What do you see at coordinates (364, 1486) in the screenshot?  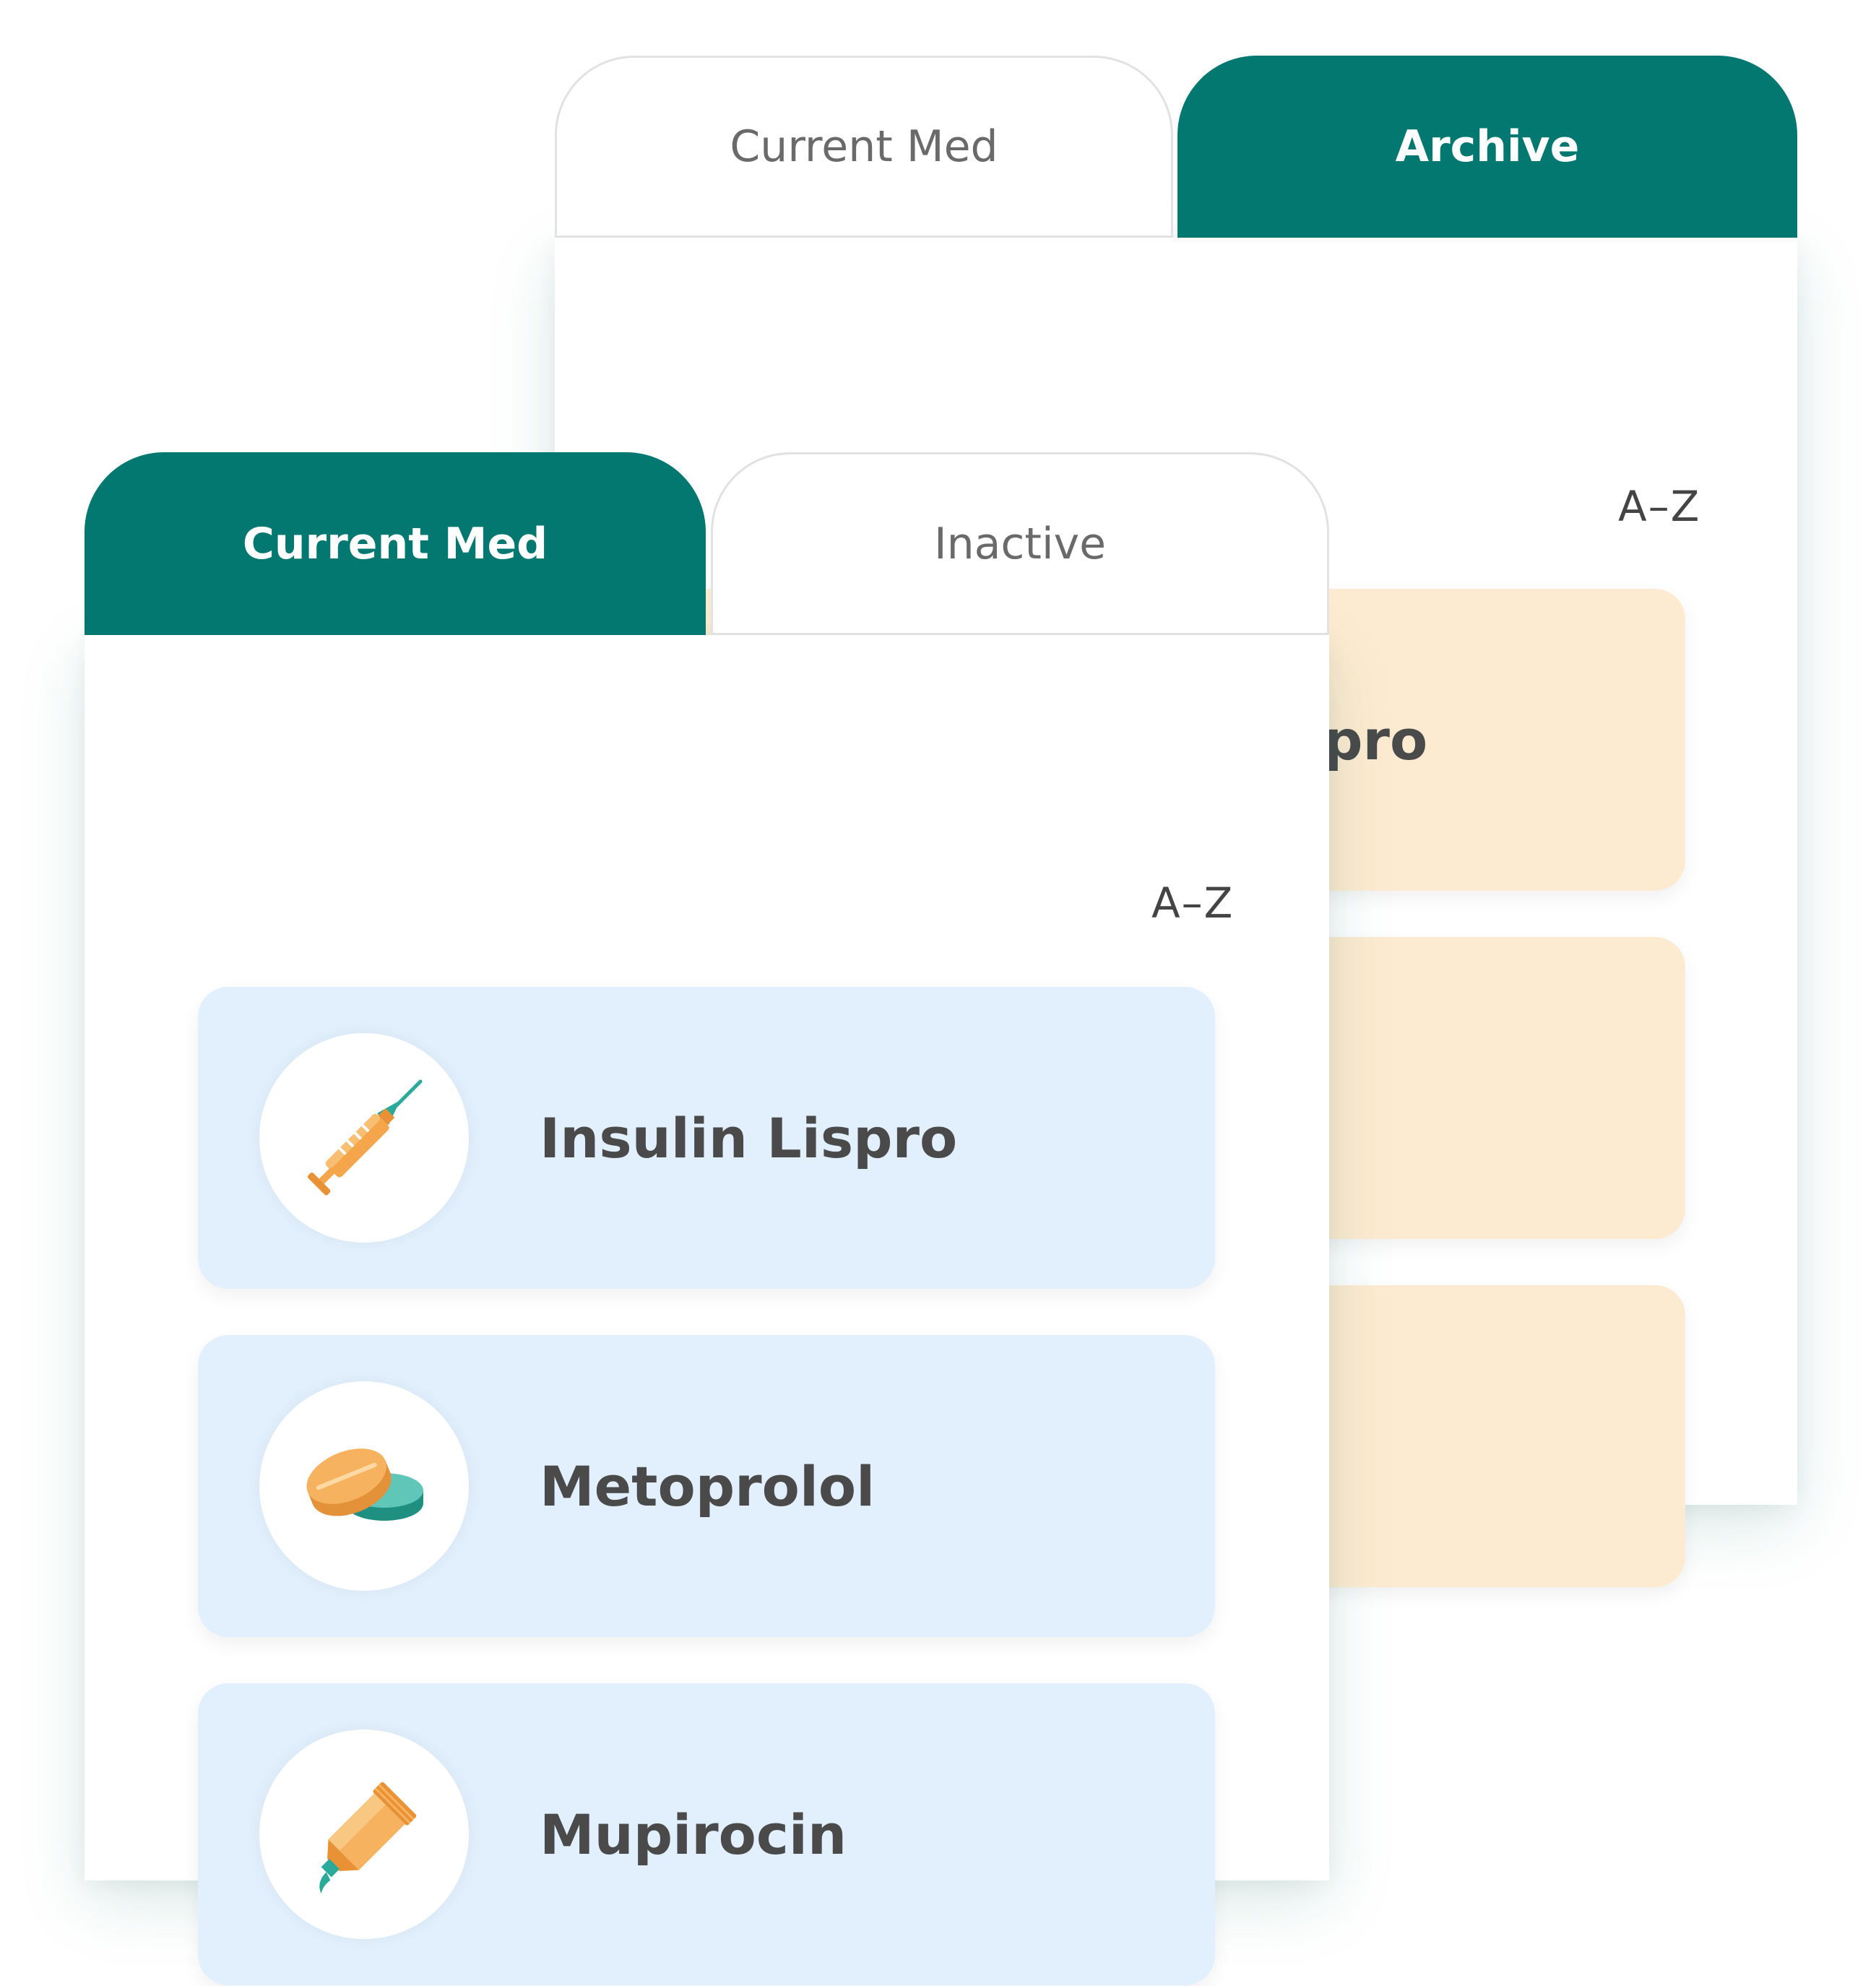 I see `pill-tablets-icon` at bounding box center [364, 1486].